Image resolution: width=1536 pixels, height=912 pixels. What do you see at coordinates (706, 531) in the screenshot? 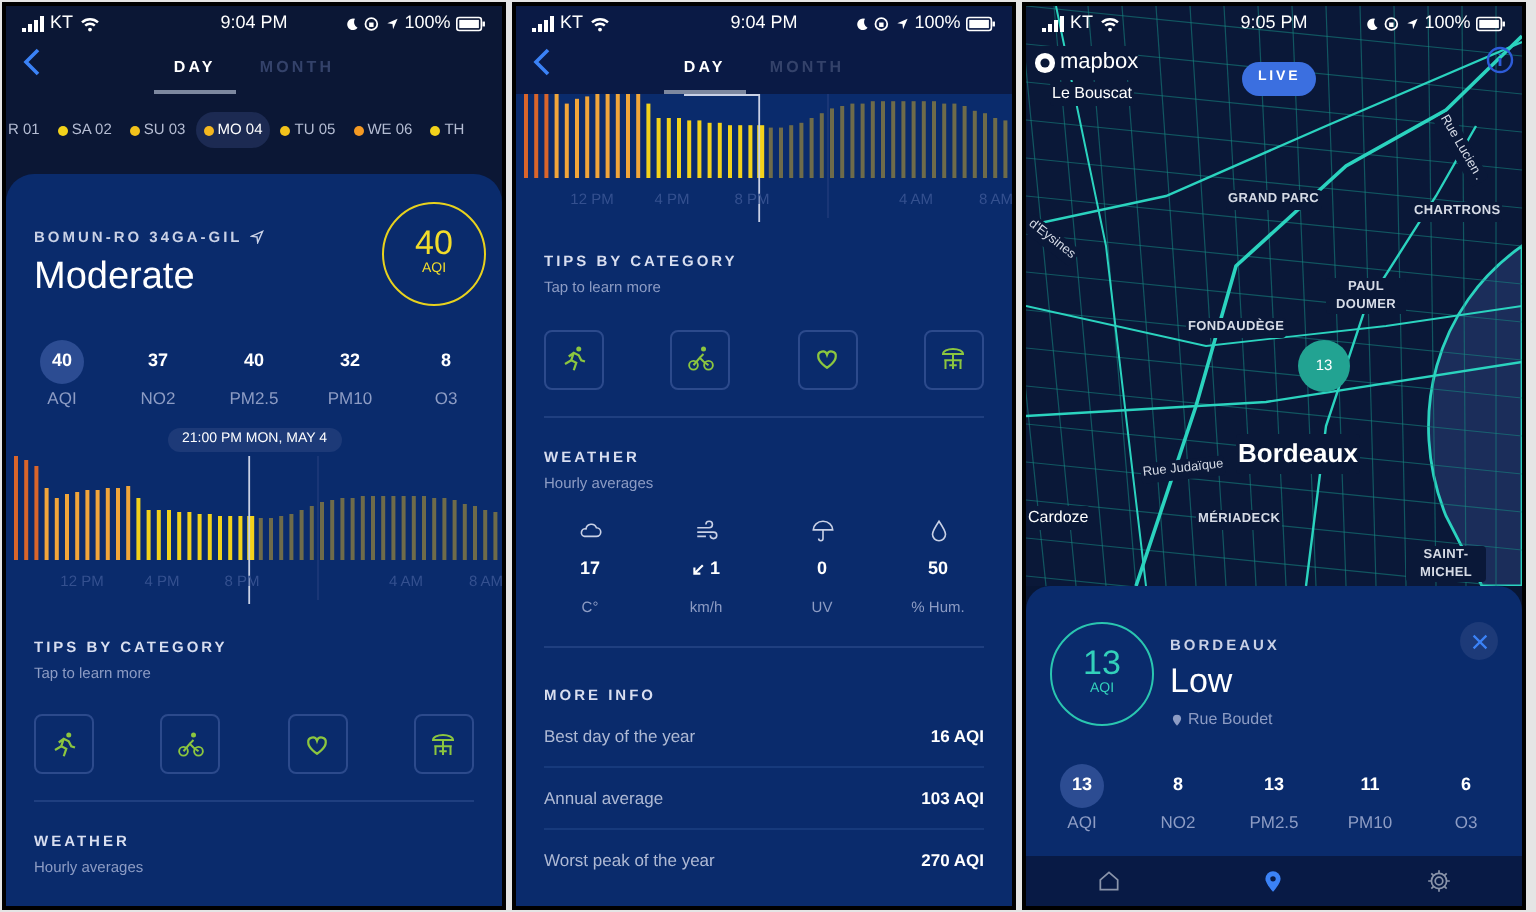
I see `wind-icon` at bounding box center [706, 531].